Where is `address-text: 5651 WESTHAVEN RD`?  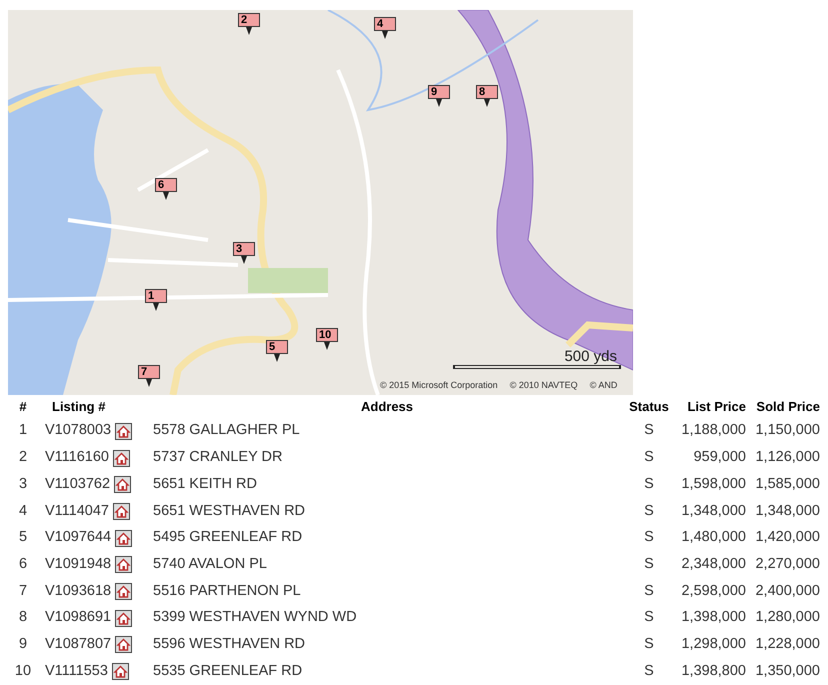 address-text: 5651 WESTHAVEN RD is located at coordinates (229, 511).